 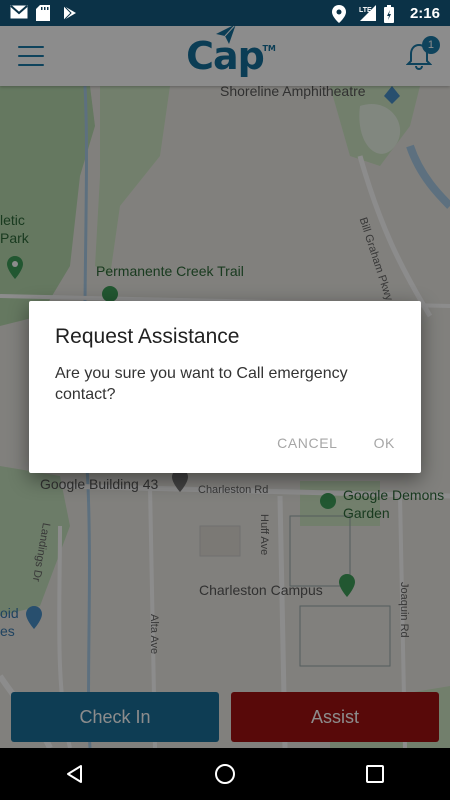 What do you see at coordinates (147, 336) in the screenshot?
I see `dialog-title: Request Assistance` at bounding box center [147, 336].